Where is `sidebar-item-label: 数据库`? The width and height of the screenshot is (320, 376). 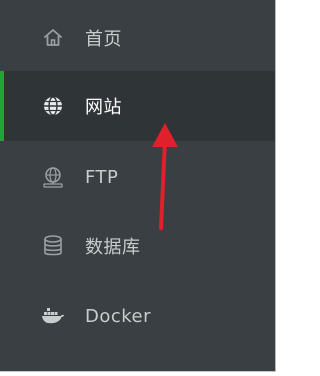 sidebar-item-label: 数据库 is located at coordinates (113, 247).